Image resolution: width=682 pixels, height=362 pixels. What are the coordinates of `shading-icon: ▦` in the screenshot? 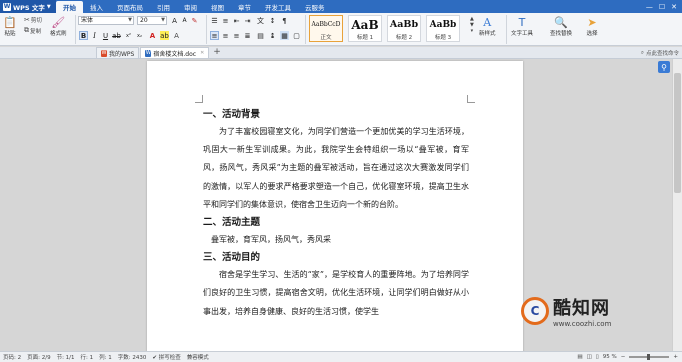 It's located at (284, 35).